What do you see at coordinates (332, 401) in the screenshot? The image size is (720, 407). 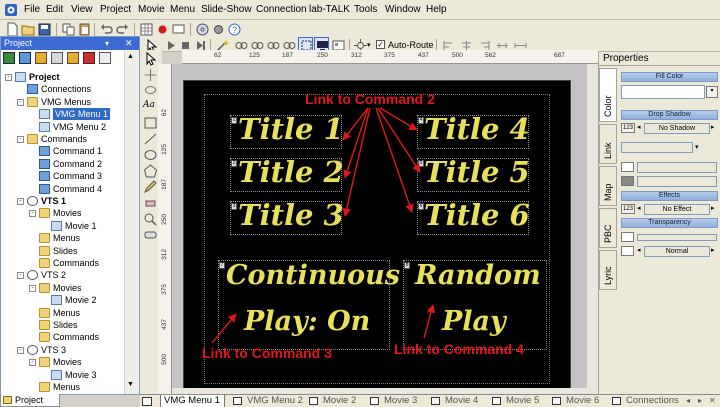 I see `tab-movie-2: Movie 2` at bounding box center [332, 401].